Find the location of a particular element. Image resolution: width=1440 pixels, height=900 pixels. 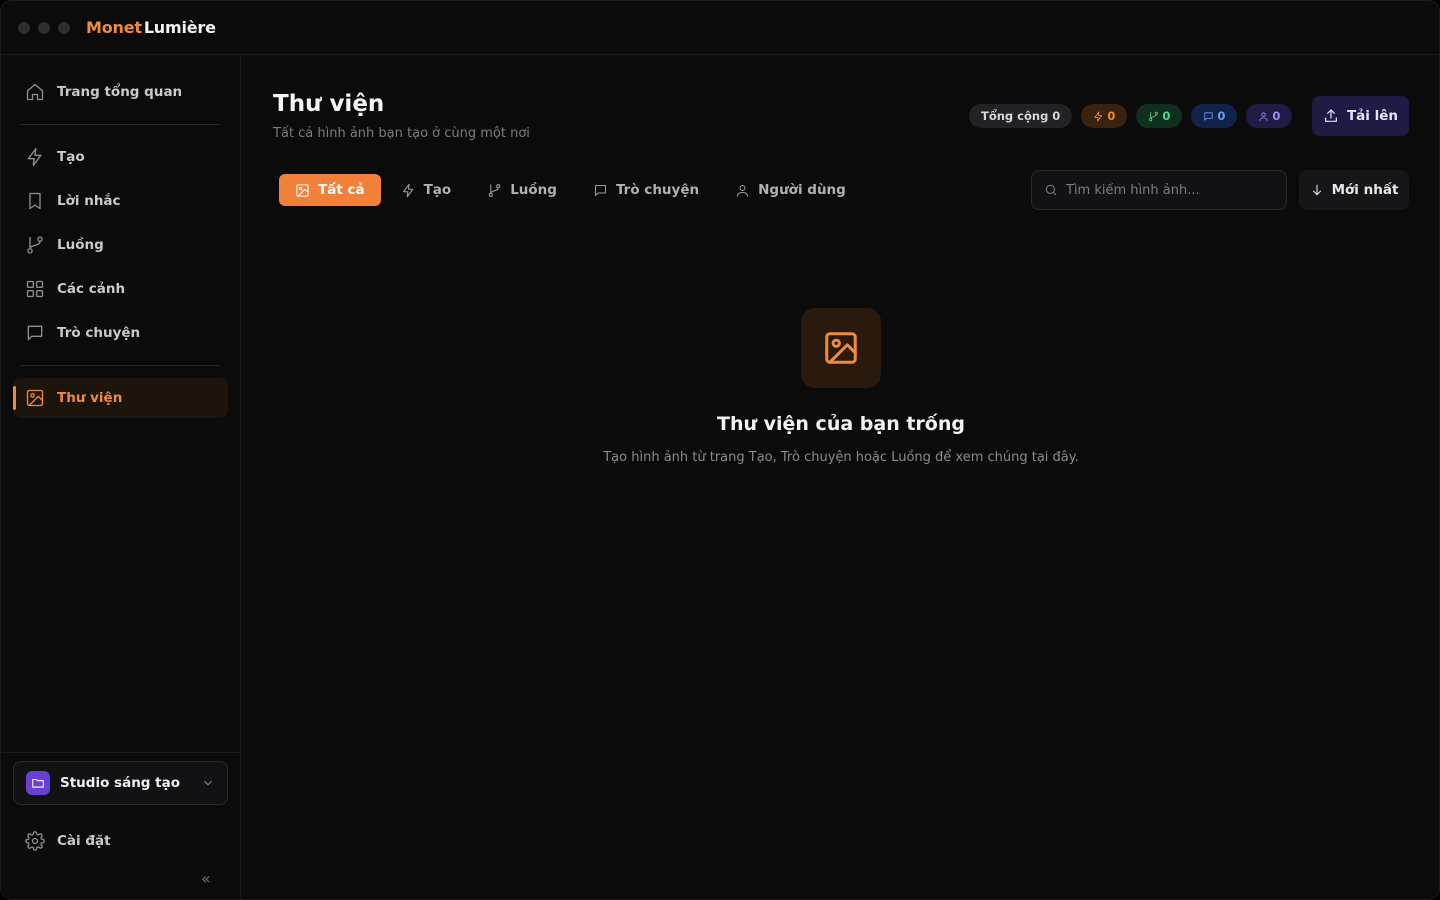

sidebar-item-prompts: Lời nhắc is located at coordinates (120, 201).